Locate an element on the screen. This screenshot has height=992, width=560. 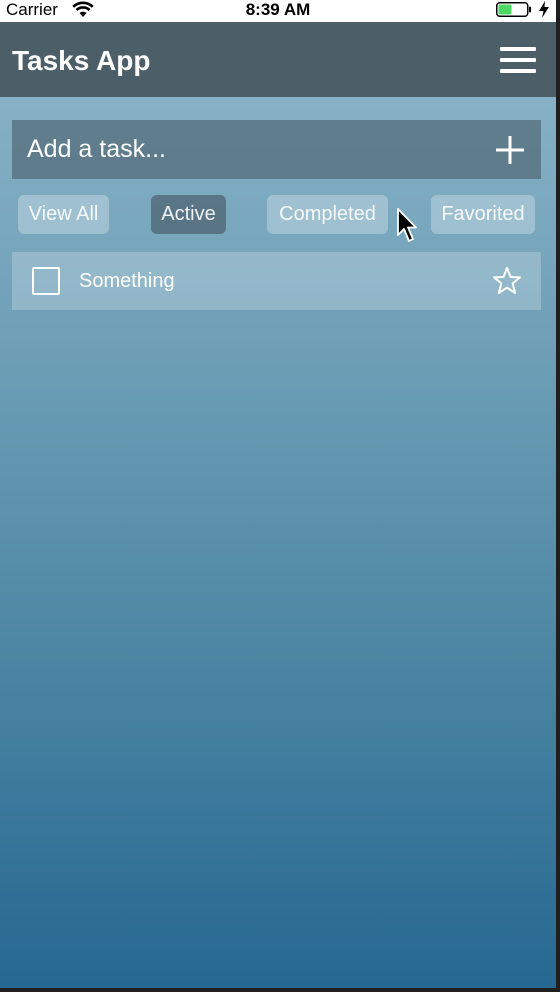
filter-favorited-button: Favorited is located at coordinates (483, 214).